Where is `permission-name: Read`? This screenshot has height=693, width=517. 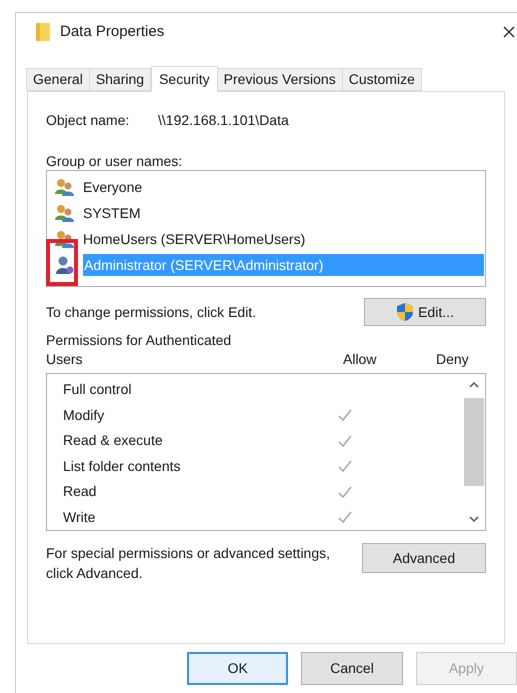
permission-name: Read is located at coordinates (80, 492).